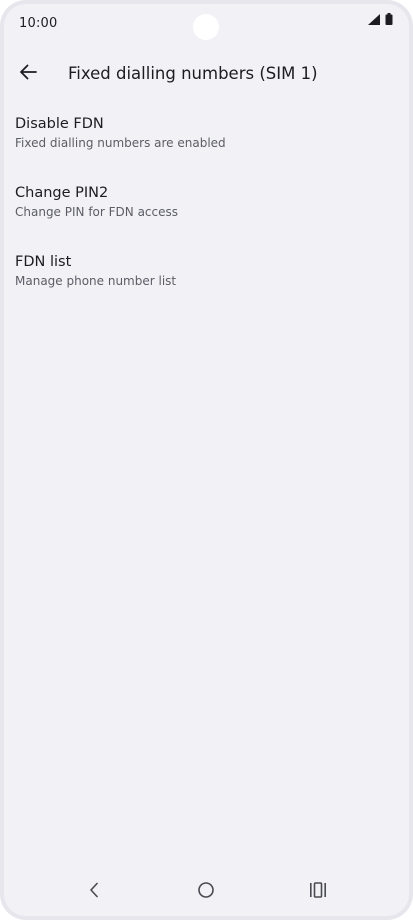 Image resolution: width=413 pixels, height=920 pixels. I want to click on setting-subtitle: Fixed dialling numbers are enabled, so click(120, 143).